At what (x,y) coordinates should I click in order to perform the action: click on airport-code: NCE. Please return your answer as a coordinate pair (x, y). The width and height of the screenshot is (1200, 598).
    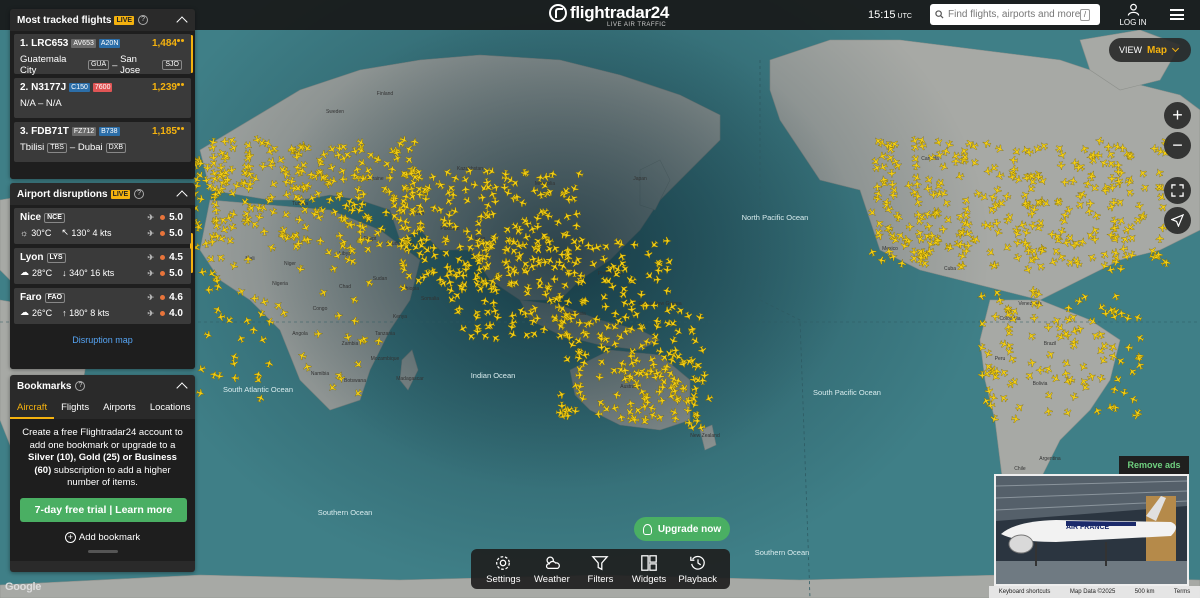
    Looking at the image, I should click on (54, 217).